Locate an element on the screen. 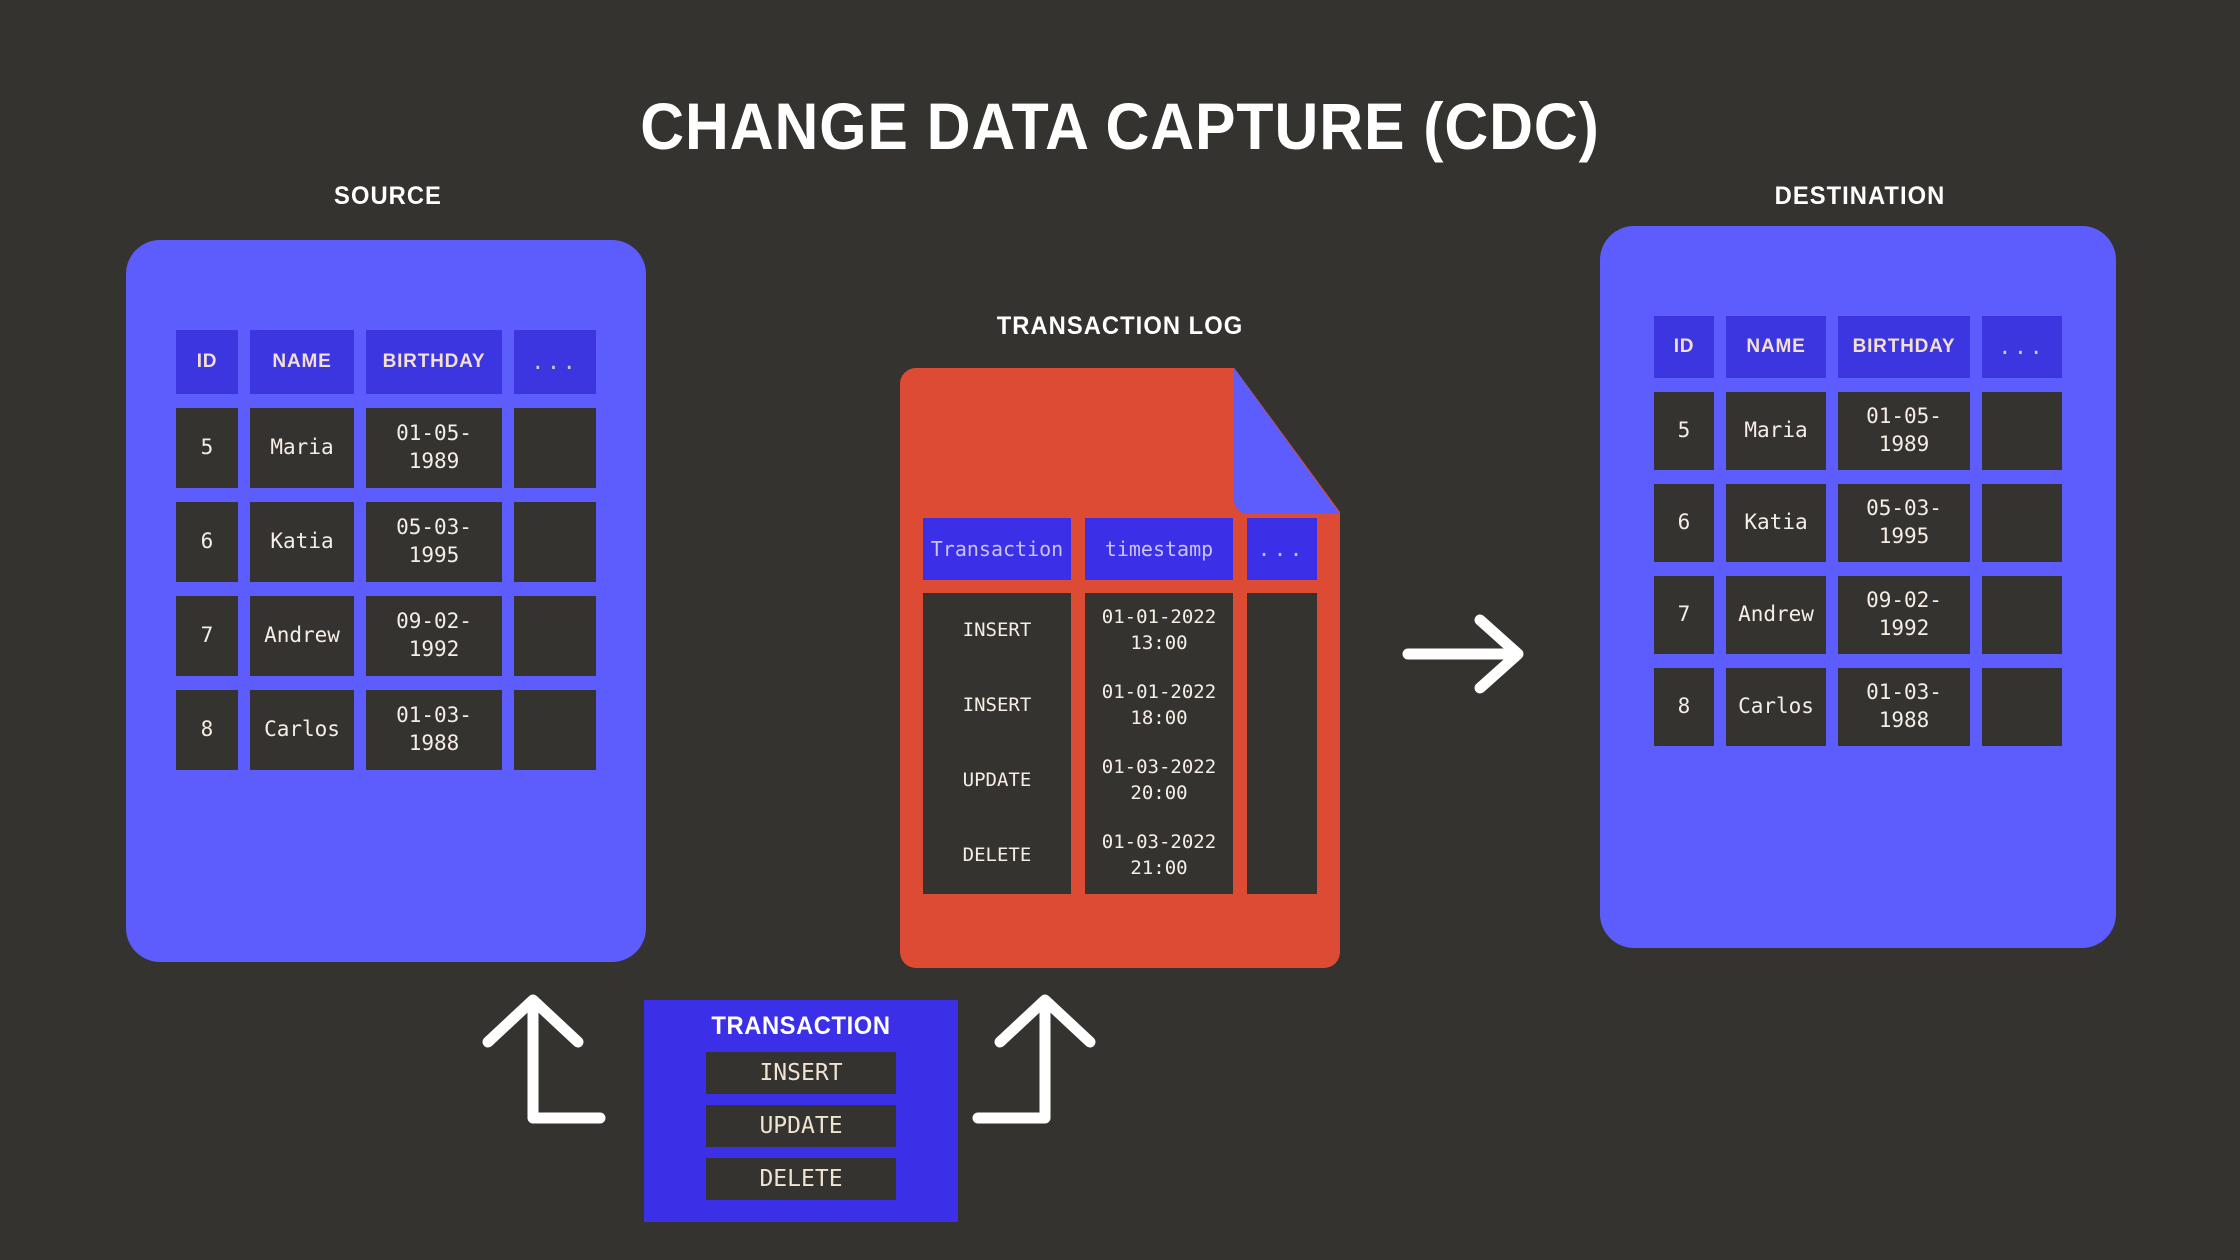 The height and width of the screenshot is (1260, 2240). log-row-cell: 01-03-2022 20:00 is located at coordinates (1159, 781).